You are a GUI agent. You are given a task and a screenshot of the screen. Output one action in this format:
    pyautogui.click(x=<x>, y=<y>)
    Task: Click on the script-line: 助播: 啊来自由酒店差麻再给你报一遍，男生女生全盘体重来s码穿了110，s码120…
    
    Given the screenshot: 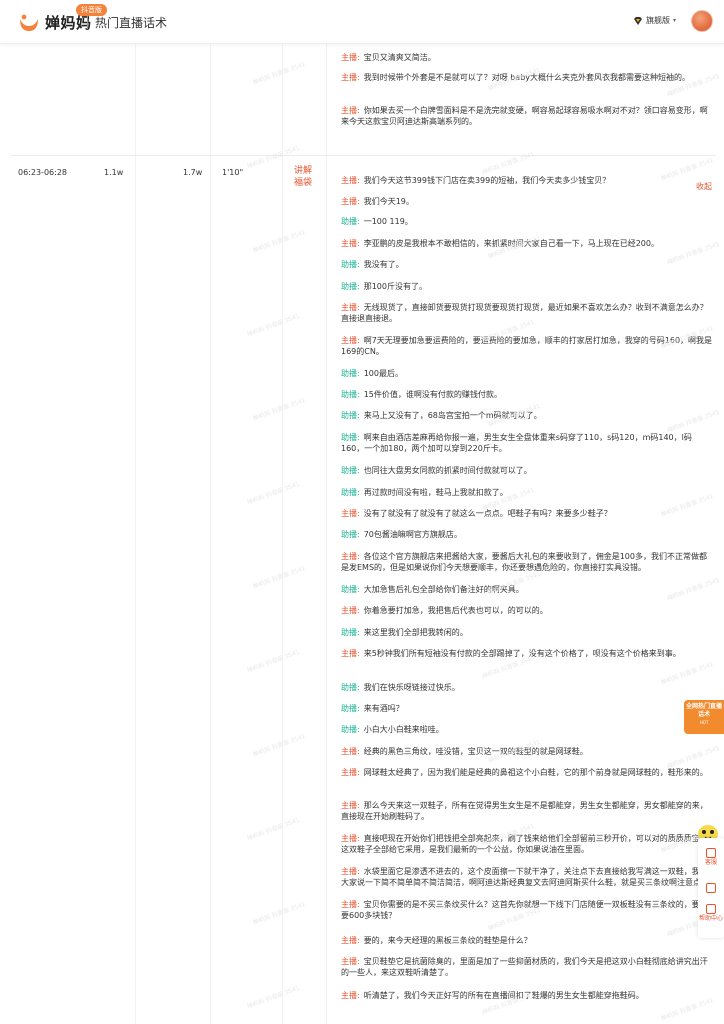 What is the action you would take?
    pyautogui.click(x=527, y=443)
    